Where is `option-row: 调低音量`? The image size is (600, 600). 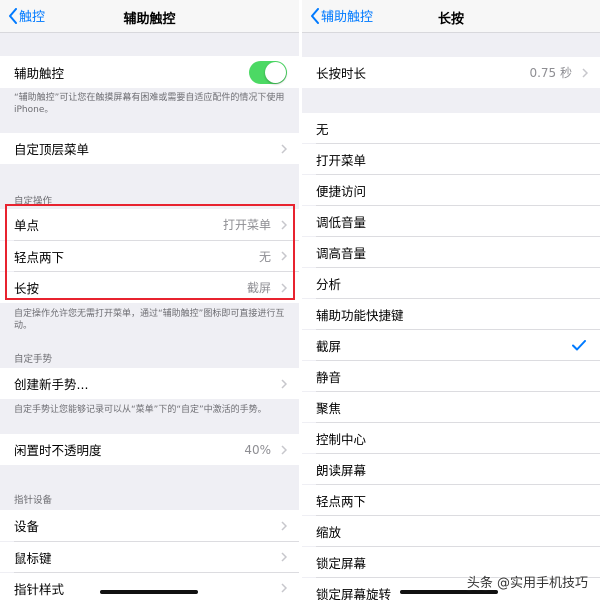 option-row: 调低音量 is located at coordinates (451, 221).